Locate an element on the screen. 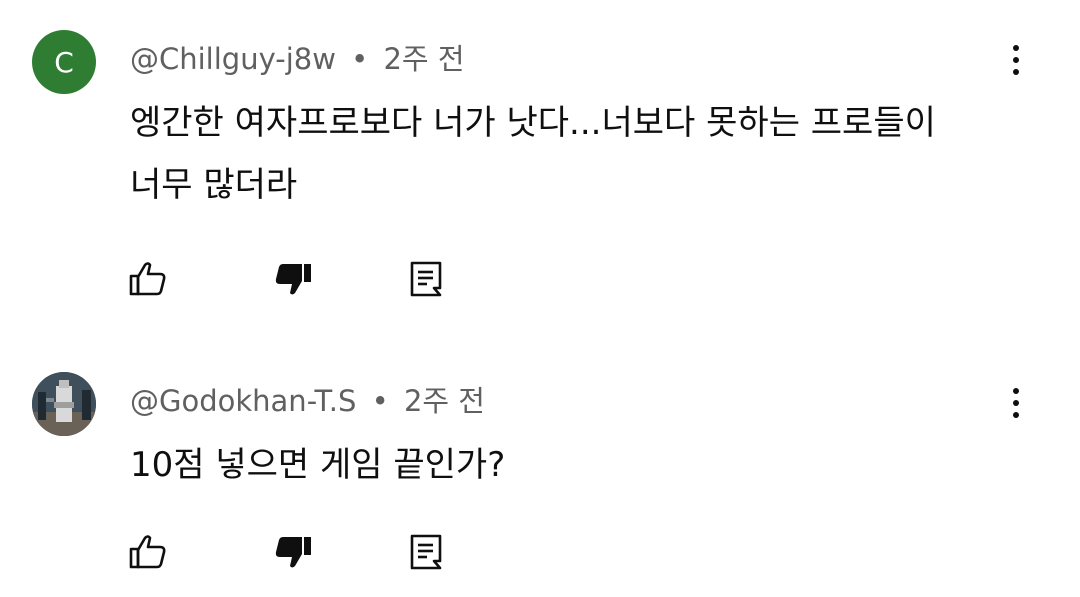 The width and height of the screenshot is (1080, 597). avatar-letter: C is located at coordinates (64, 62).